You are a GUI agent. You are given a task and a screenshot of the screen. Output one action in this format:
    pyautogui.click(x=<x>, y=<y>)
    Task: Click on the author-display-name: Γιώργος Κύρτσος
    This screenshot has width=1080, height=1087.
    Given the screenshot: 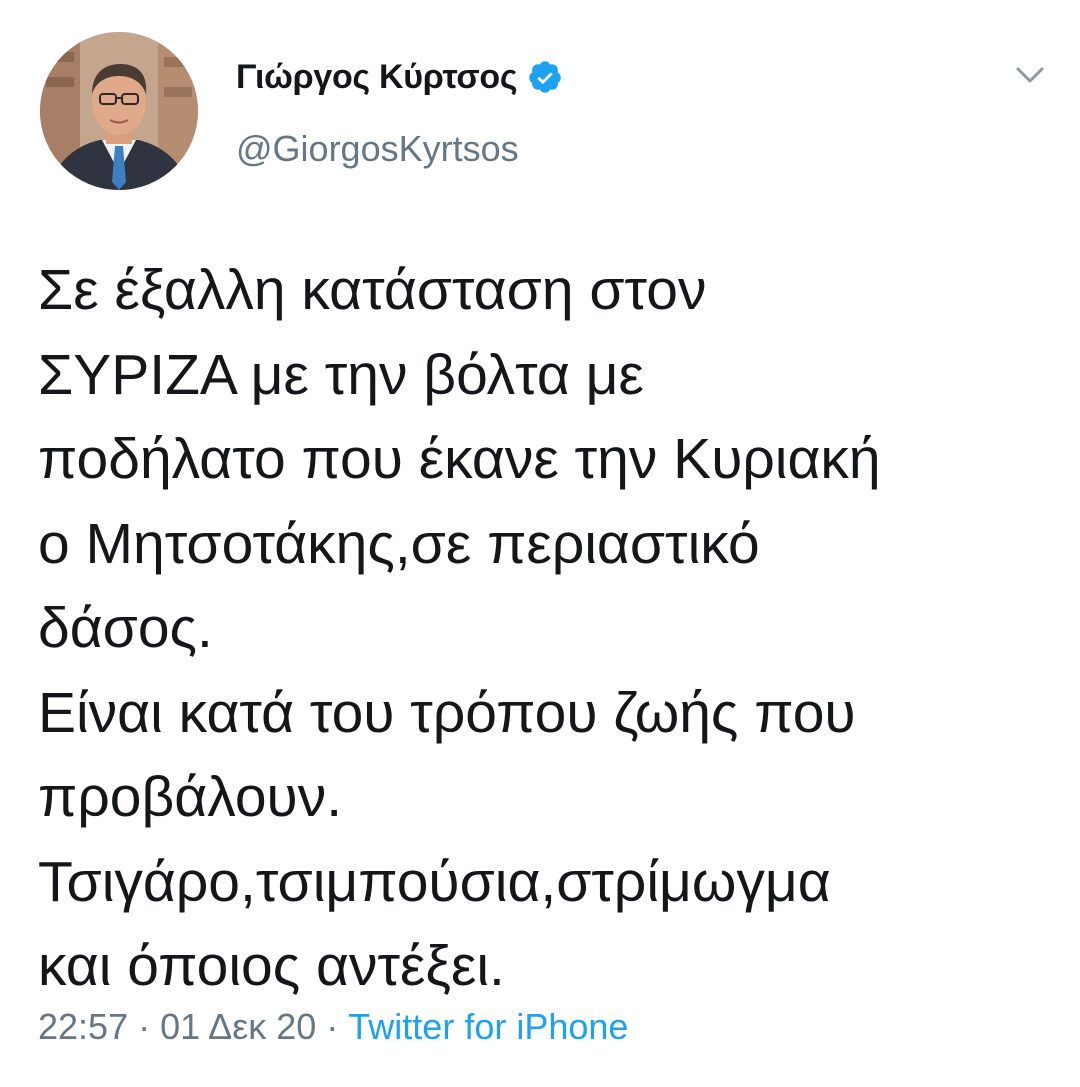 What is the action you would take?
    pyautogui.click(x=377, y=77)
    